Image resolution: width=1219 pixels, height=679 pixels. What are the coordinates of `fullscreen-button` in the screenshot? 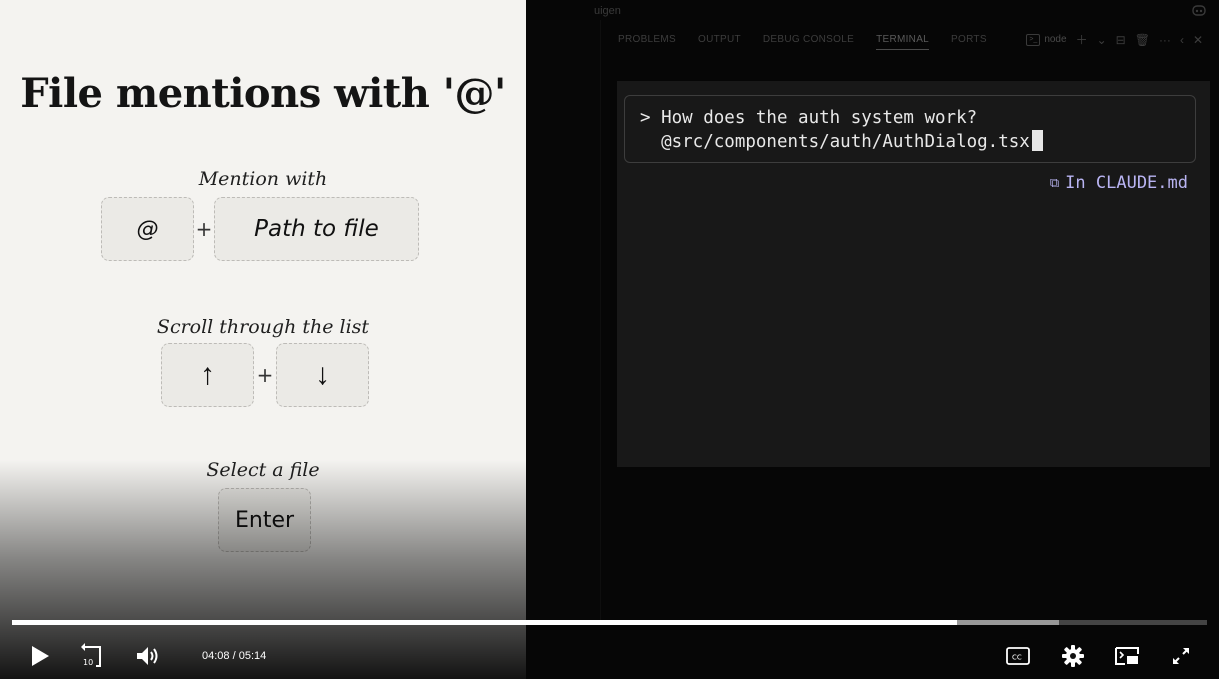 It's located at (1181, 656).